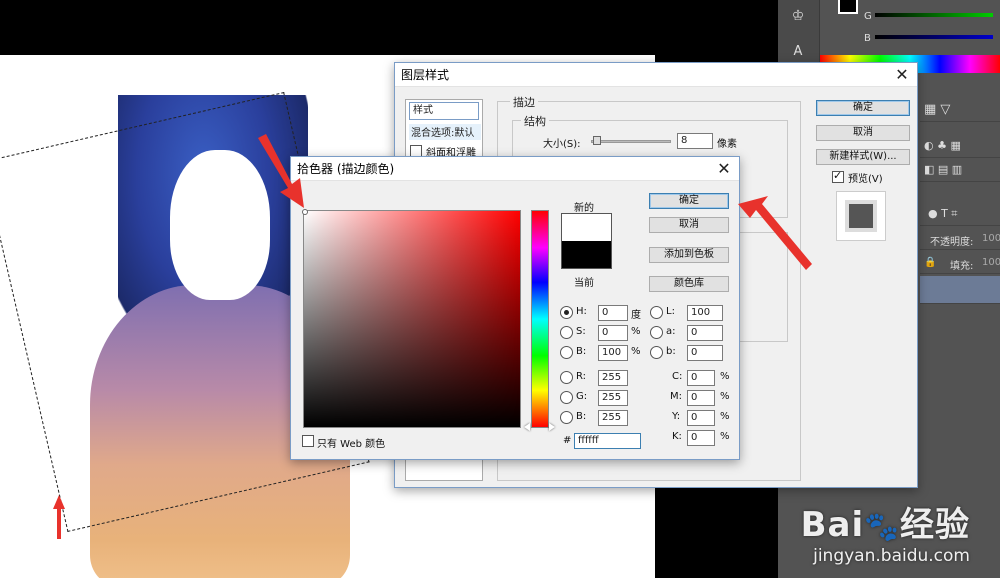  What do you see at coordinates (636, 351) in the screenshot?
I see `unit-b: %` at bounding box center [636, 351].